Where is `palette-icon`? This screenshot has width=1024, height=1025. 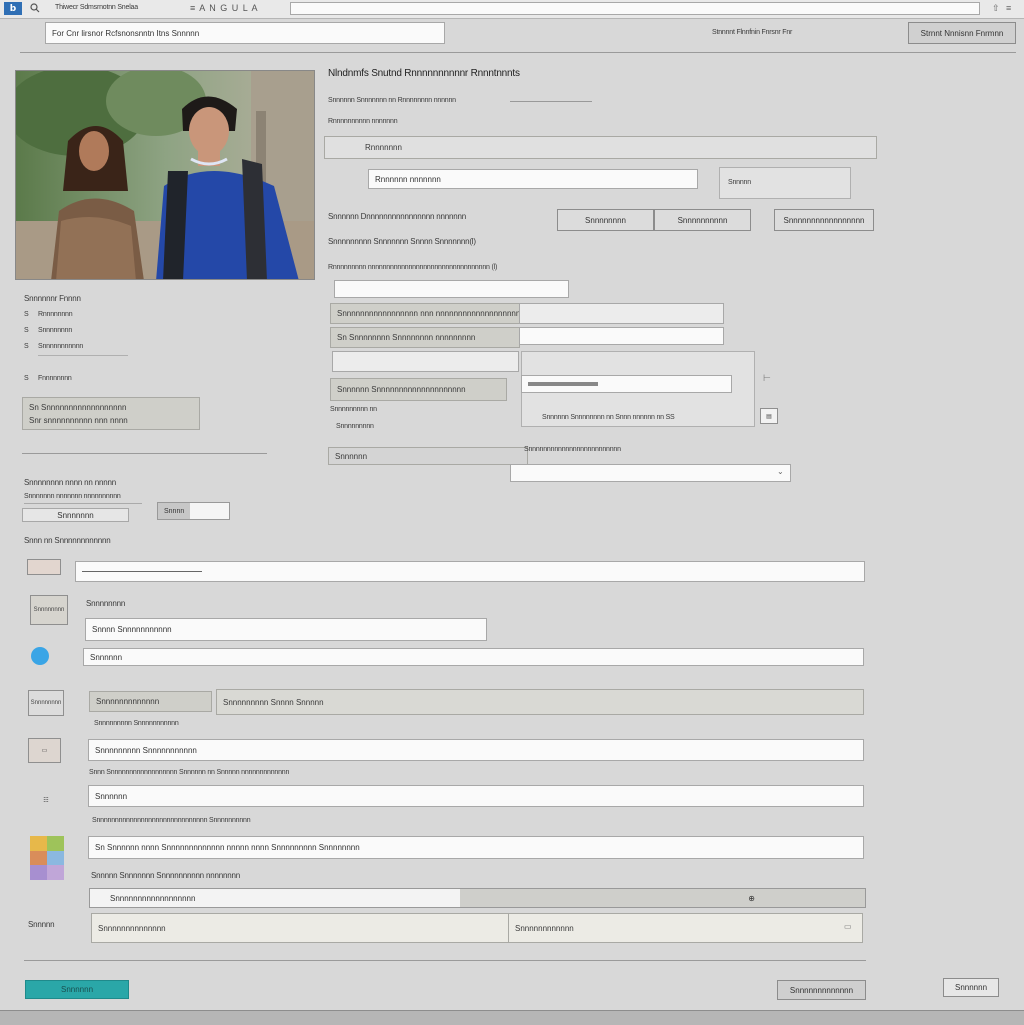 palette-icon is located at coordinates (47, 858).